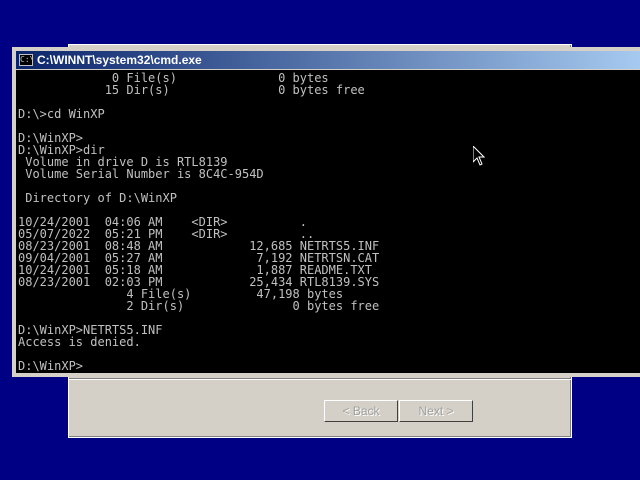 This screenshot has height=480, width=640. I want to click on back-button: < Back, so click(361, 411).